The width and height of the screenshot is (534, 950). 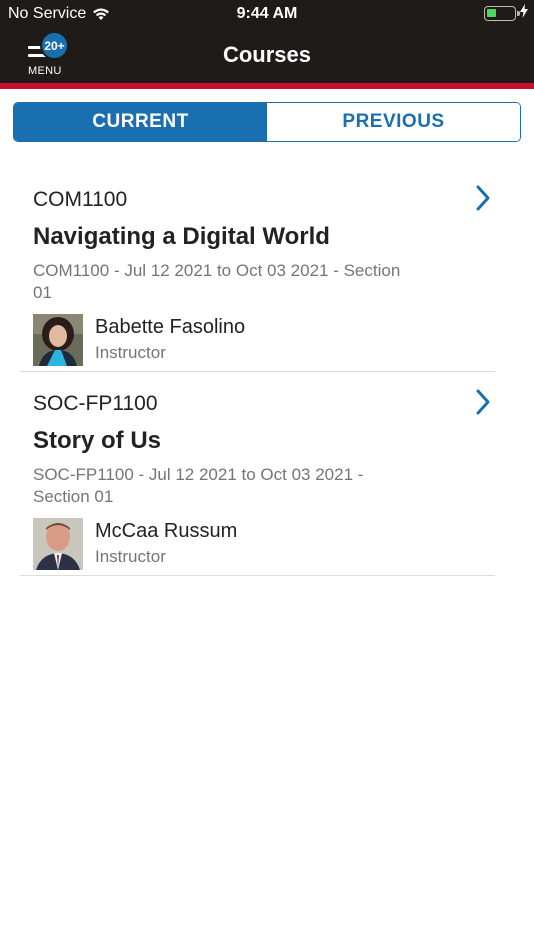 I want to click on nav-bar: MENU 20+ Courses, so click(x=267, y=55).